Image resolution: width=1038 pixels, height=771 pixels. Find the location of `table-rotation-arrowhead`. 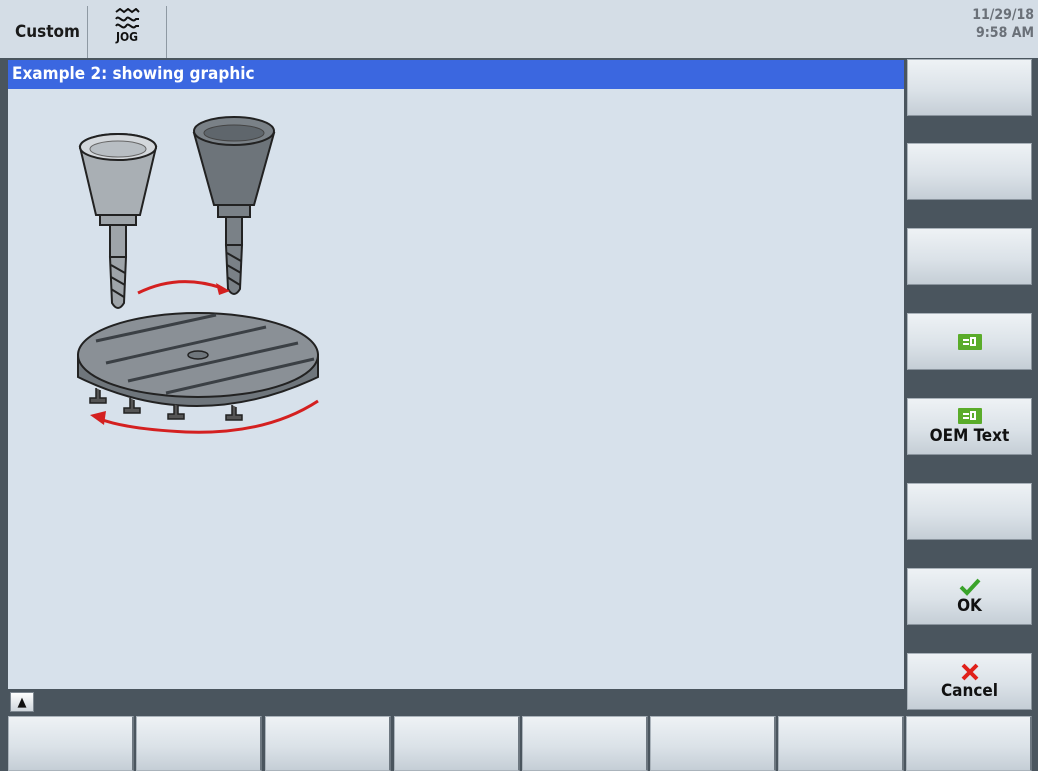

table-rotation-arrowhead is located at coordinates (98, 418).